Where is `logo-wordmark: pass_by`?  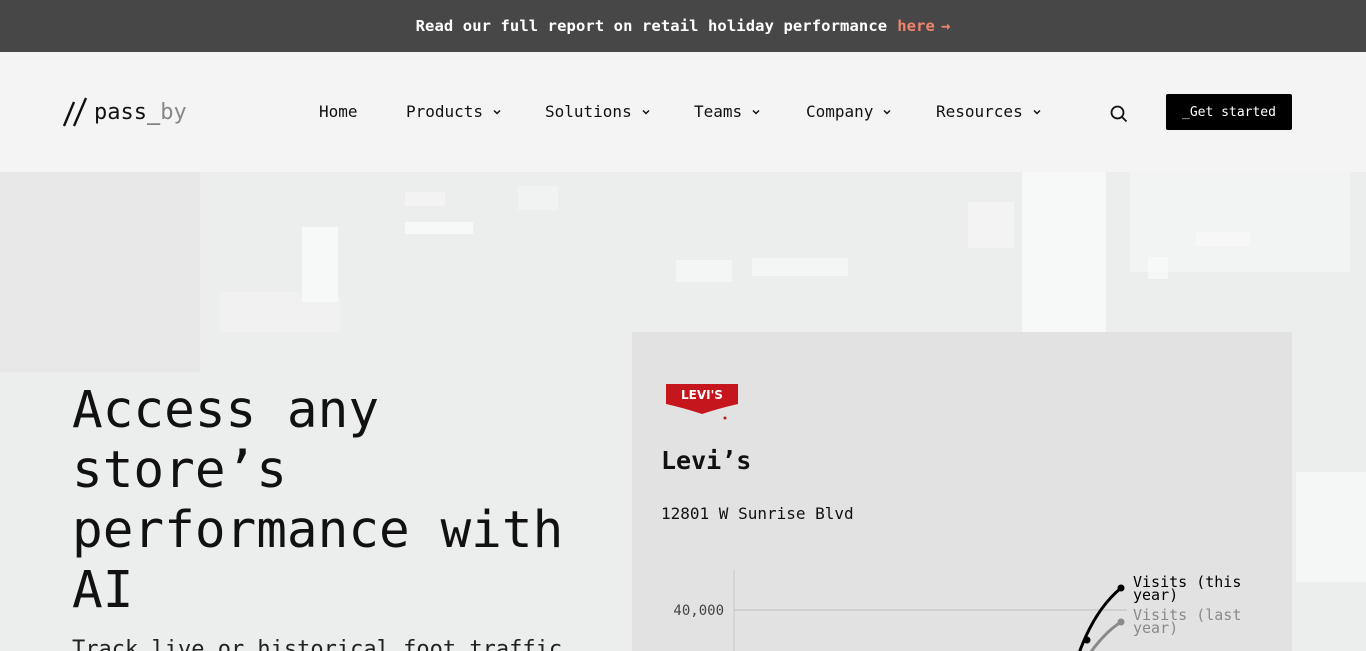 logo-wordmark: pass_by is located at coordinates (140, 112).